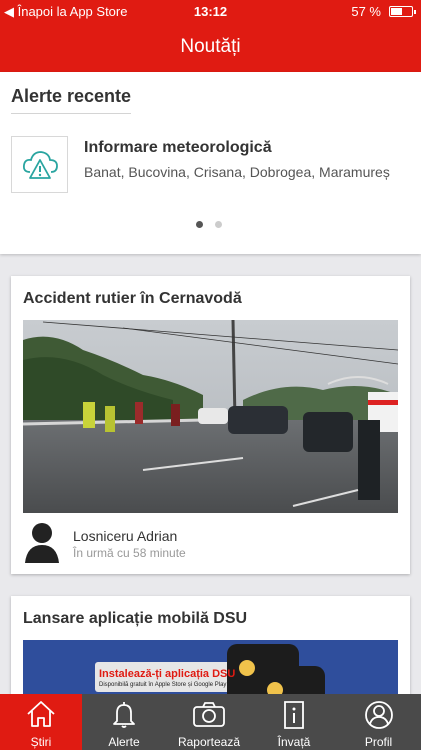 Image resolution: width=421 pixels, height=750 pixels. I want to click on author-avatar, so click(42, 542).